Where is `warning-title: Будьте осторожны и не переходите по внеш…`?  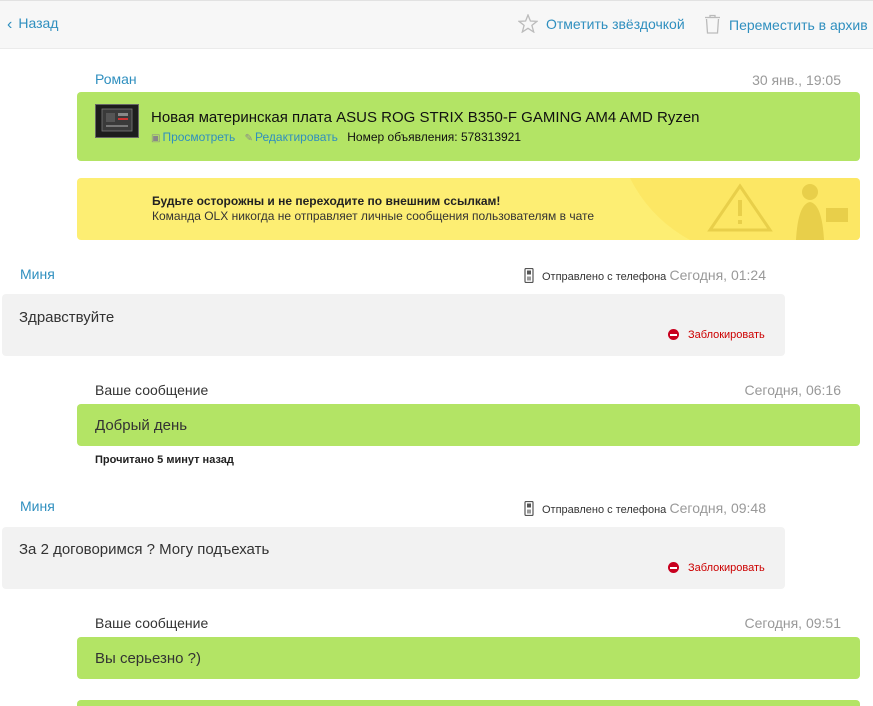
warning-title: Будьте осторожны и не переходите по внеш… is located at coordinates (326, 201).